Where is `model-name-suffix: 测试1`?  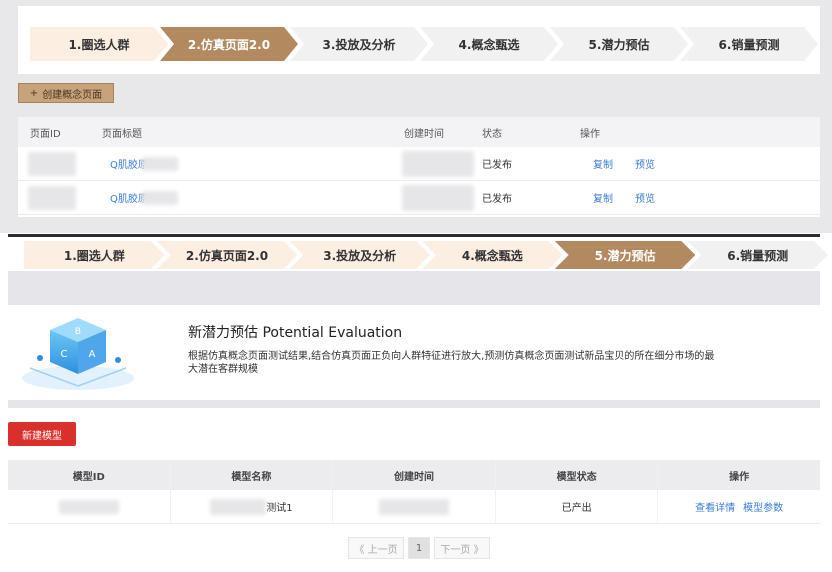 model-name-suffix: 测试1 is located at coordinates (279, 508).